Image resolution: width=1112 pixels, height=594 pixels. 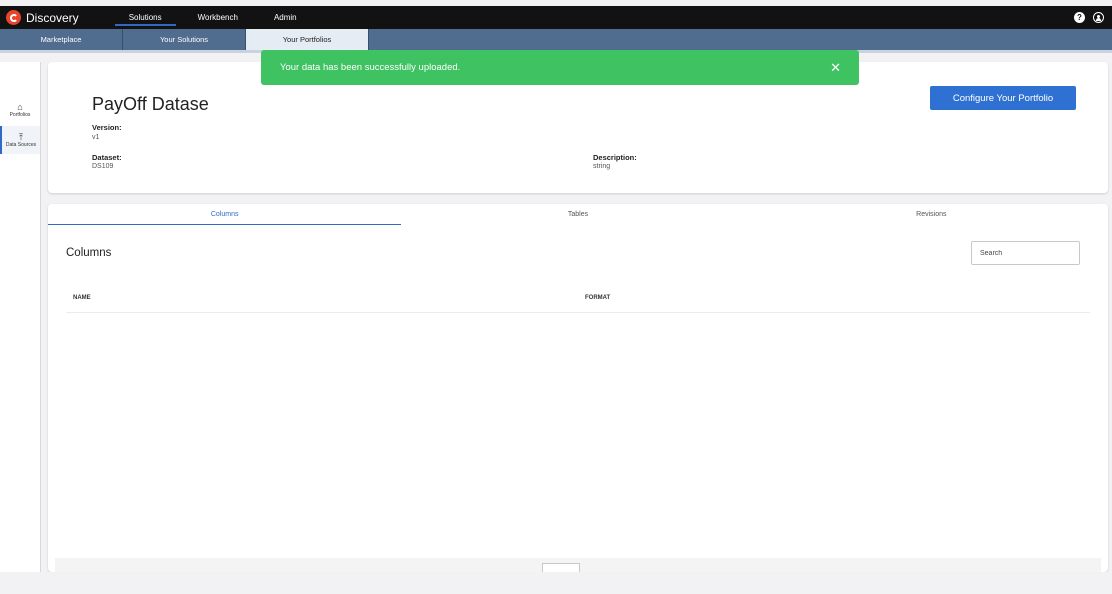 What do you see at coordinates (615, 157) in the screenshot?
I see `description-label: Description:` at bounding box center [615, 157].